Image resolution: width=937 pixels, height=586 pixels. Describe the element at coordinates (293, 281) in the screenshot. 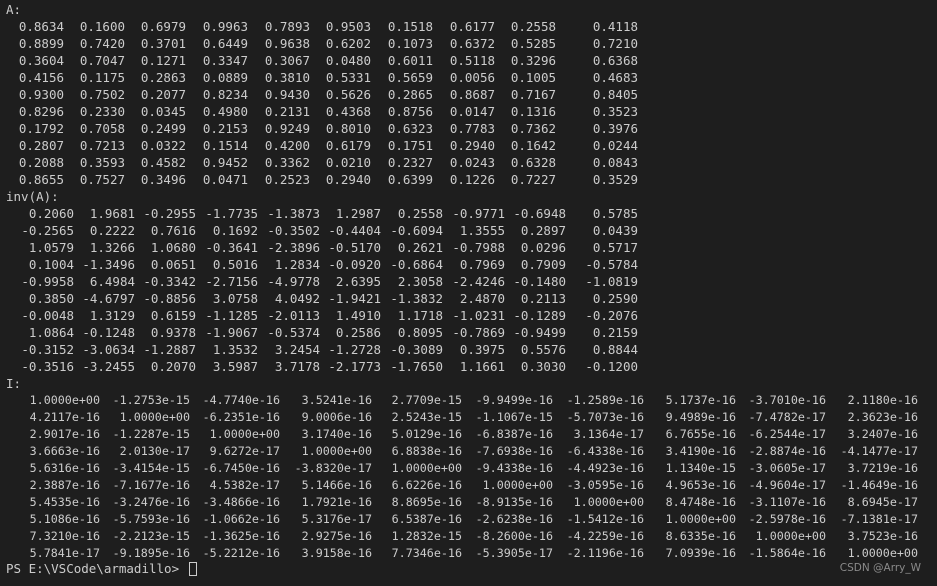

I see `matrix-cell: -4.9778` at that location.